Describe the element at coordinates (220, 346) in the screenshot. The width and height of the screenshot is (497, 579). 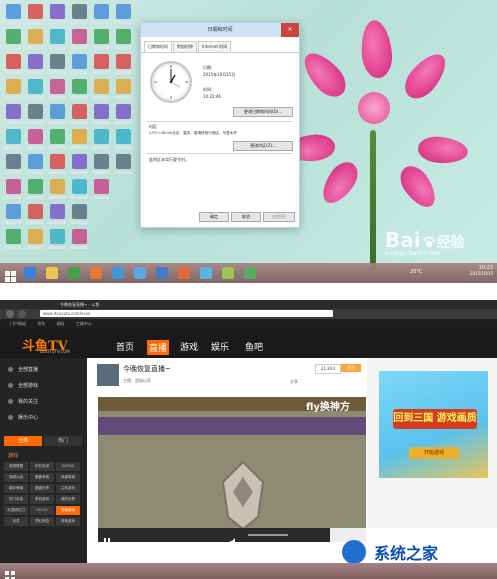
I see `nav-entertainment: 娱乐` at that location.